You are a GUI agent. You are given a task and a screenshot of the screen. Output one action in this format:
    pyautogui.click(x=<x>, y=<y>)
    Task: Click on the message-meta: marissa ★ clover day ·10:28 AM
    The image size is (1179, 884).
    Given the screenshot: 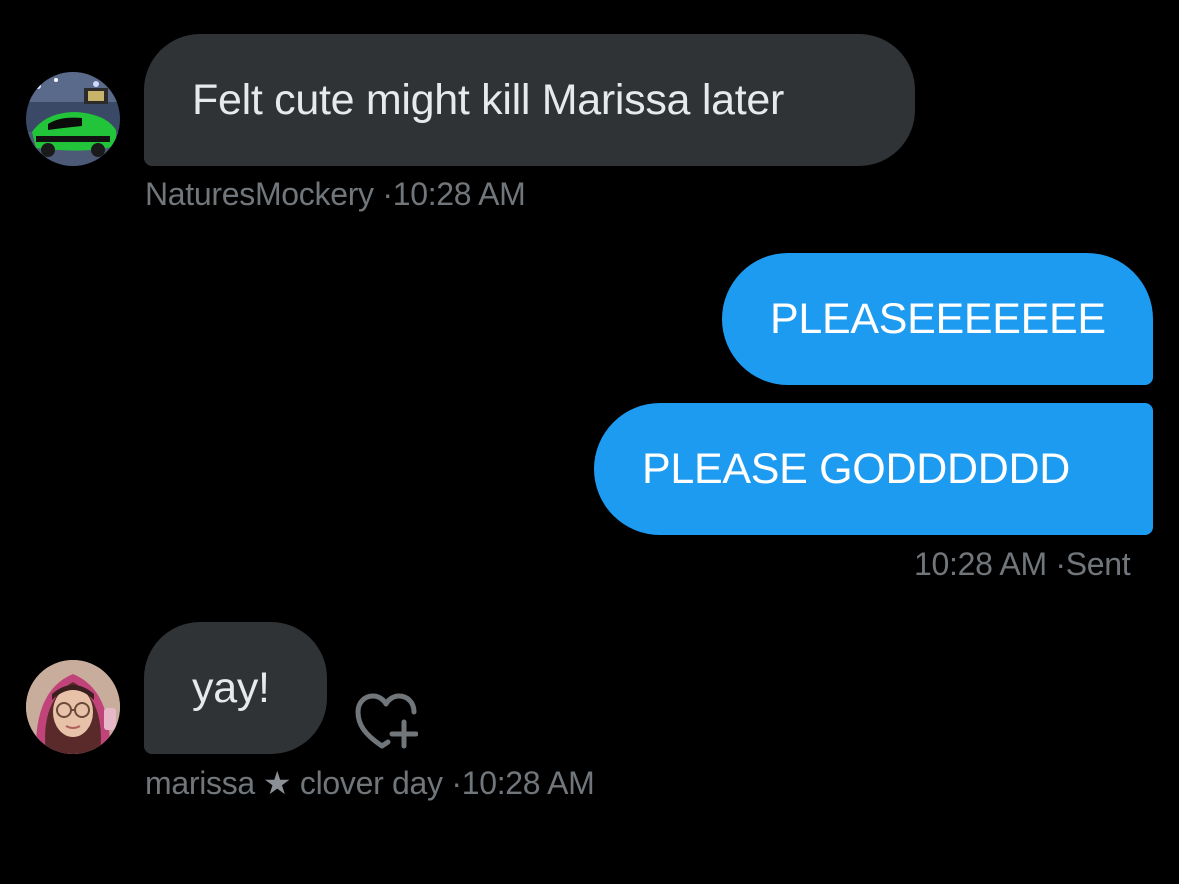 What is the action you would take?
    pyautogui.click(x=370, y=783)
    